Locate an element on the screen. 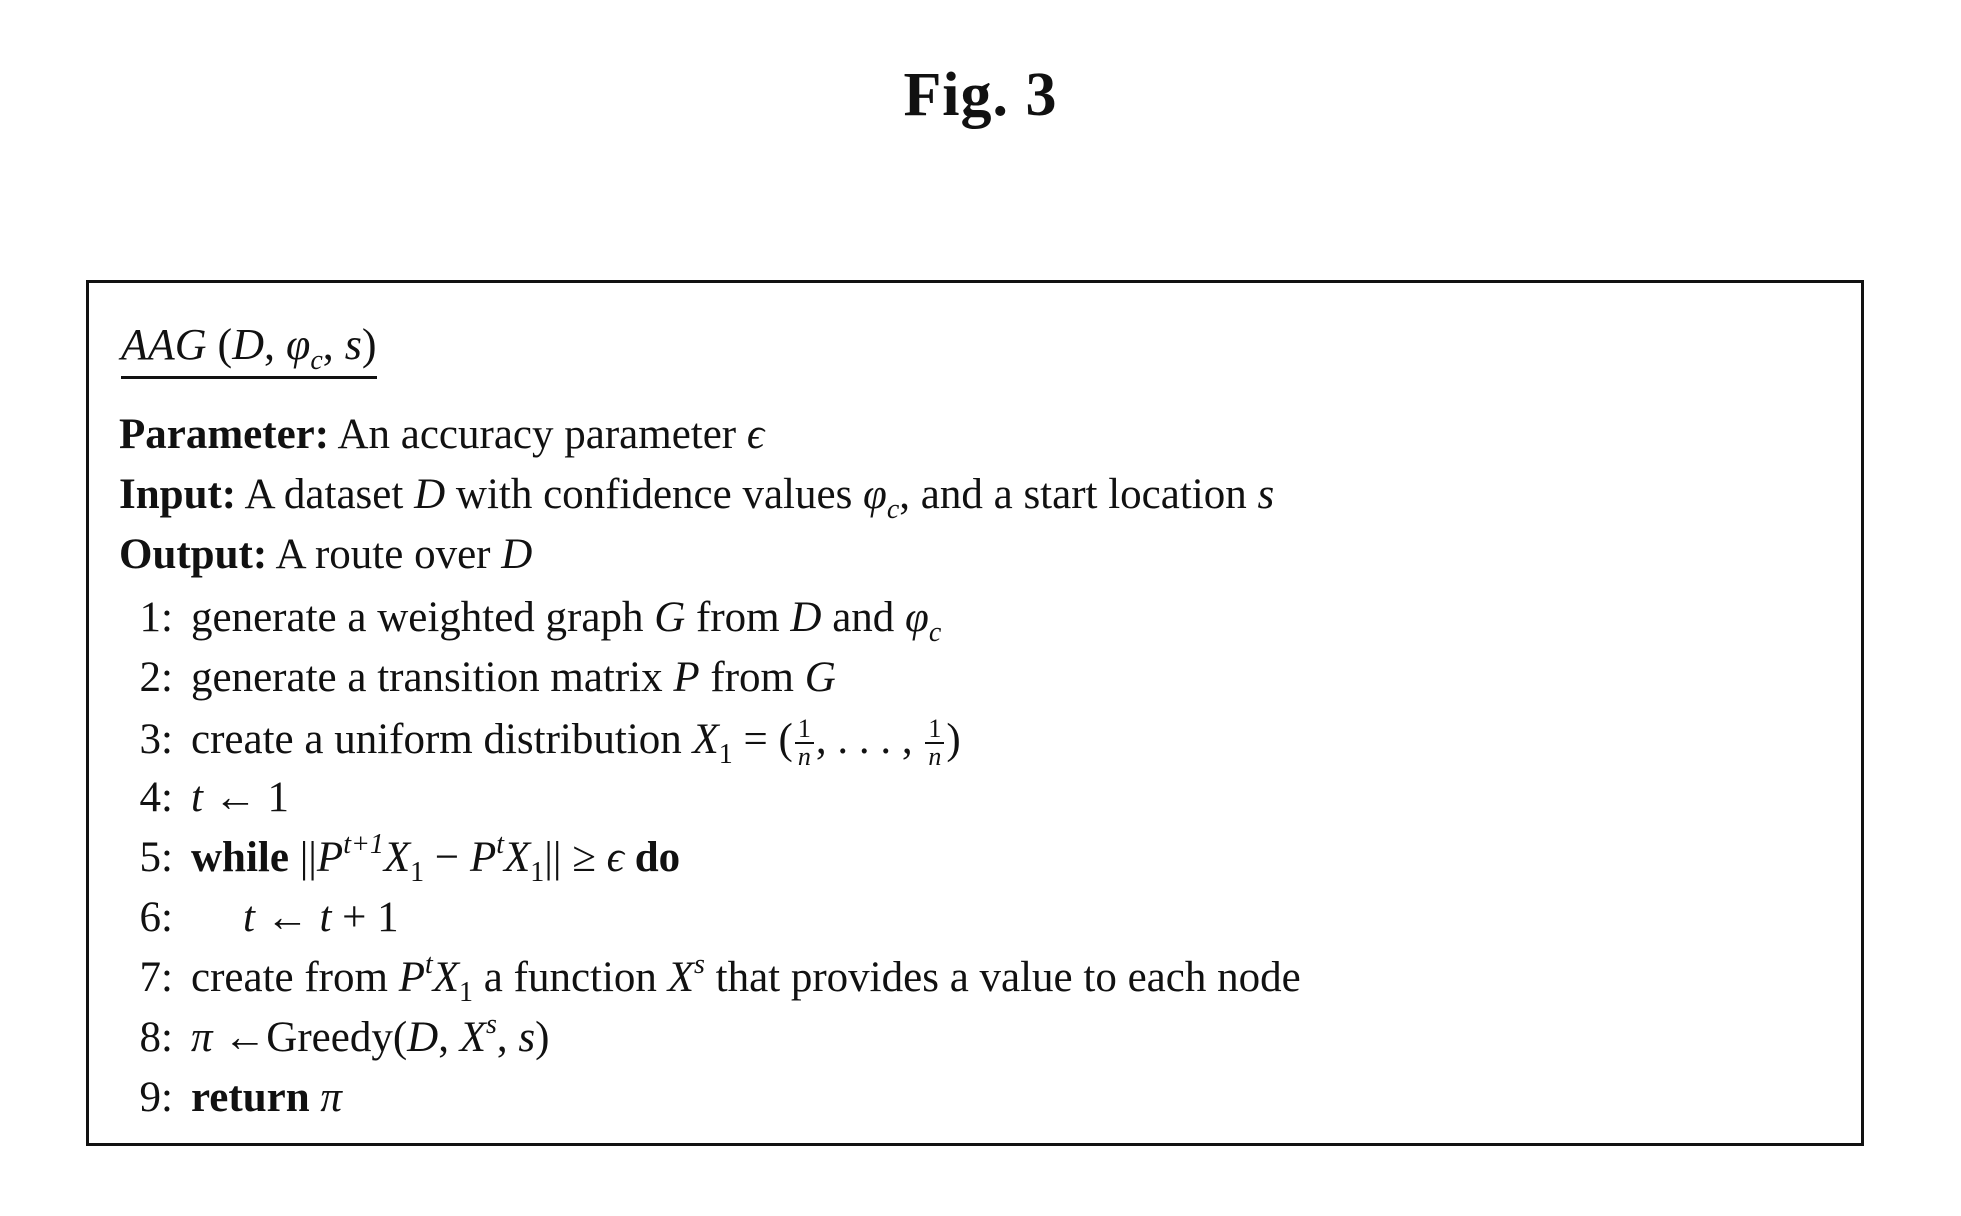 The image size is (1961, 1216). algorithm-name: AAG is located at coordinates (164, 344).